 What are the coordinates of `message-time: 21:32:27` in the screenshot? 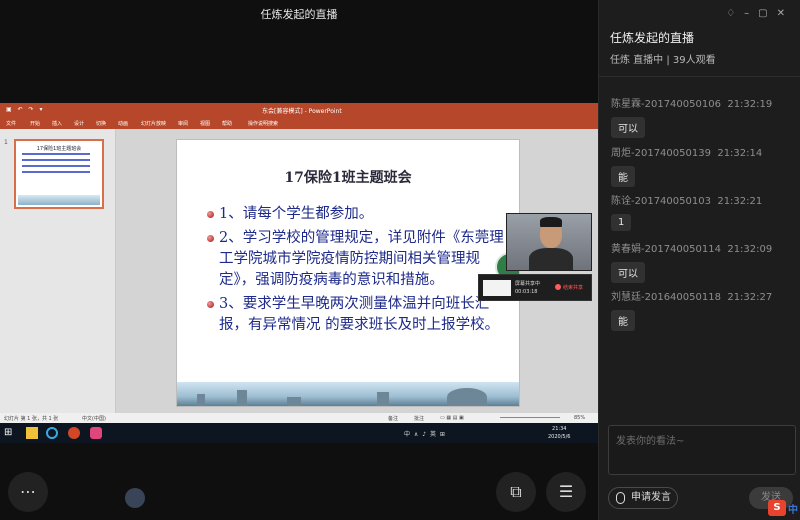 It's located at (750, 297).